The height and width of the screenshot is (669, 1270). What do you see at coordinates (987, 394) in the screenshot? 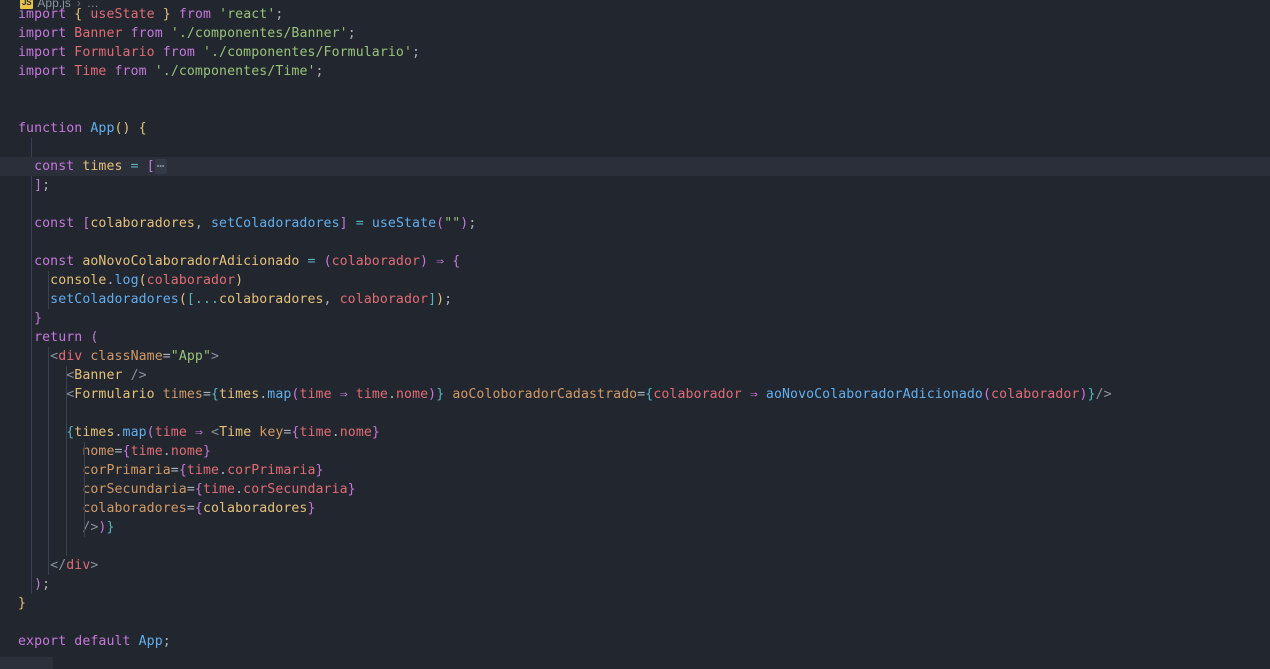
I see `code-token: (` at bounding box center [987, 394].